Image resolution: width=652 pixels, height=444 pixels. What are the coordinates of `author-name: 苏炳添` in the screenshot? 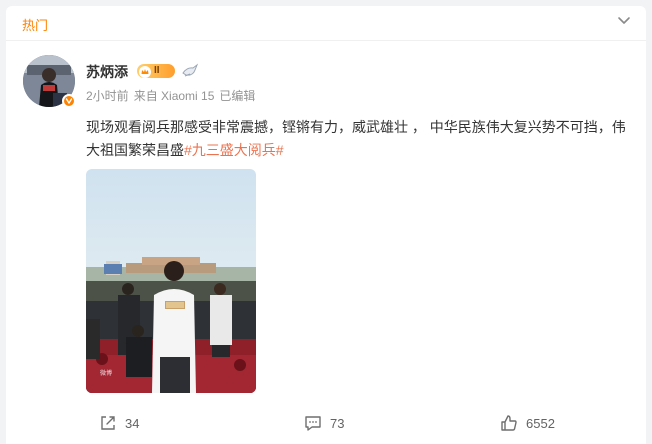 It's located at (107, 72).